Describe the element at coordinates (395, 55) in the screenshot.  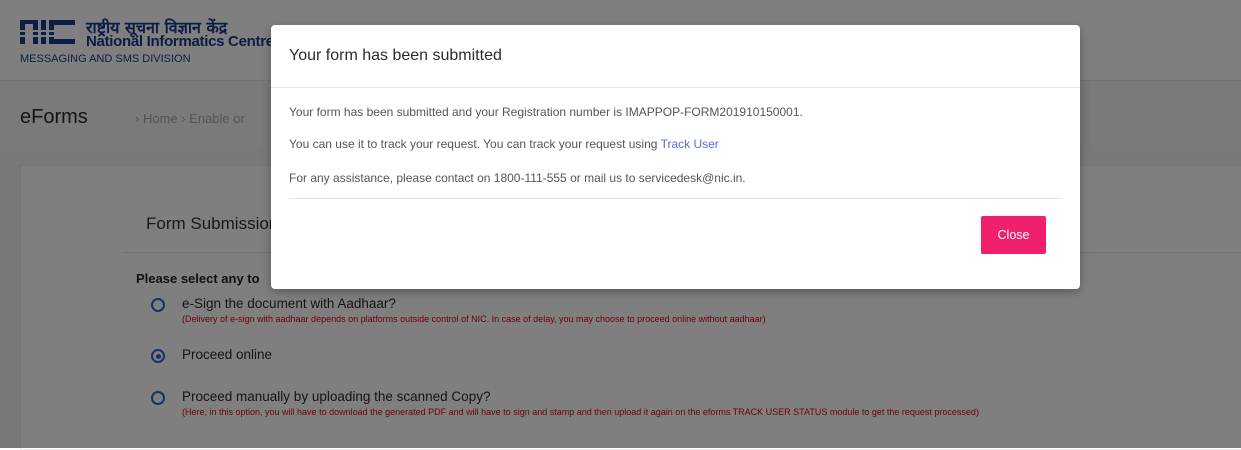
I see `modal-title: Your form has been submitted` at that location.